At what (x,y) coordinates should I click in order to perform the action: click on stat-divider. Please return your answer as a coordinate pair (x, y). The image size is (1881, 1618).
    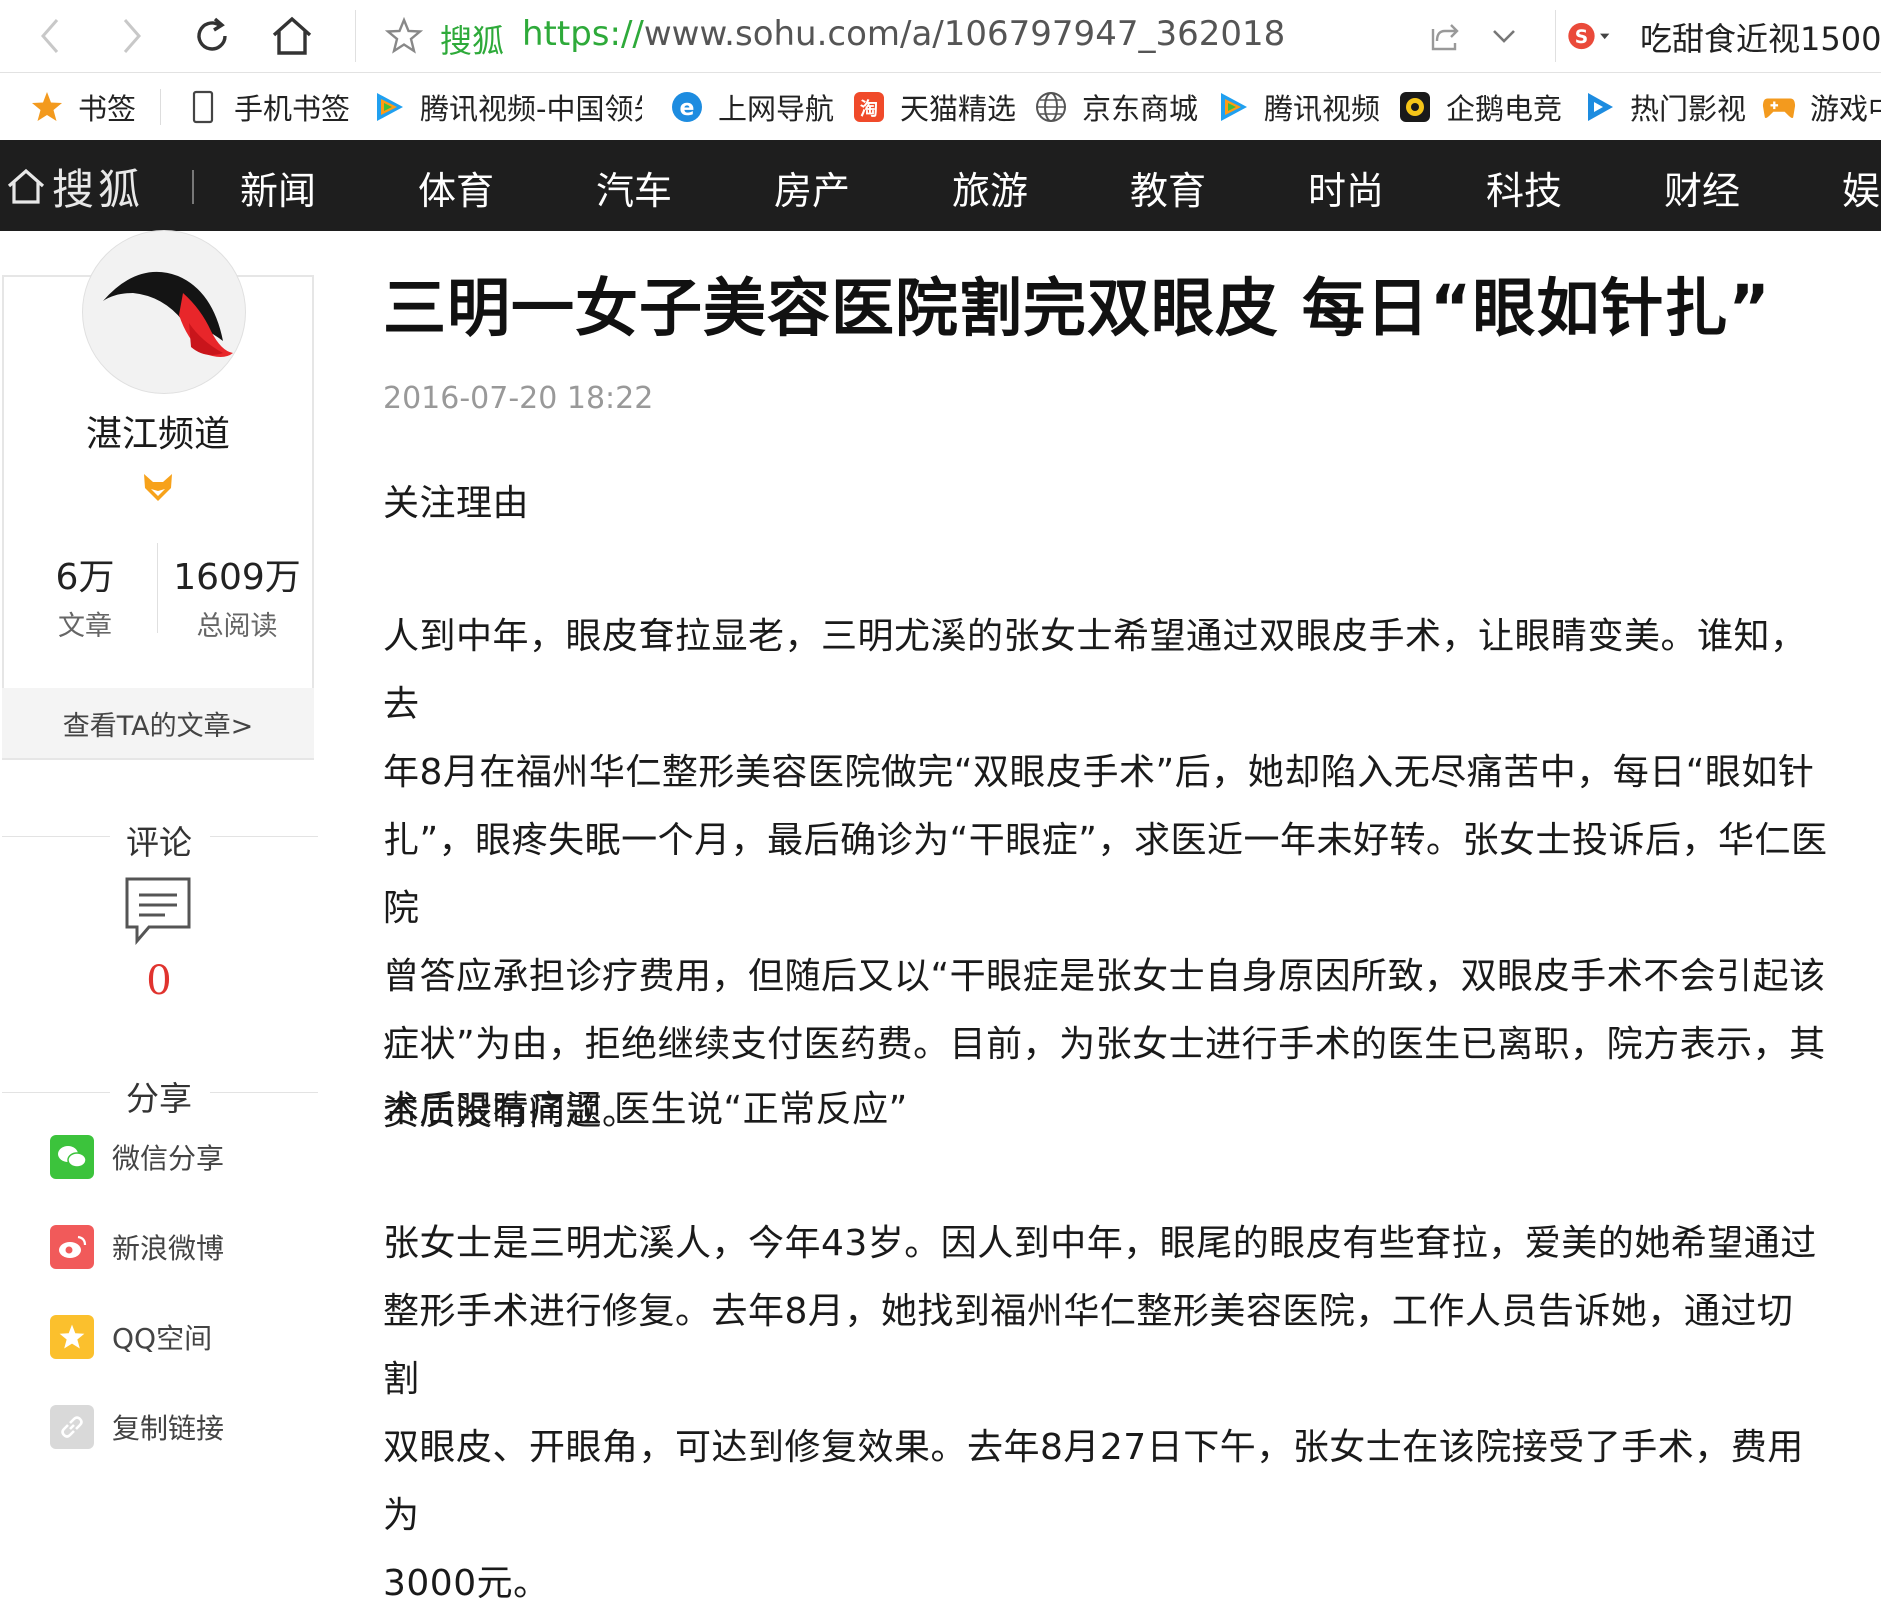
    Looking at the image, I should click on (157, 588).